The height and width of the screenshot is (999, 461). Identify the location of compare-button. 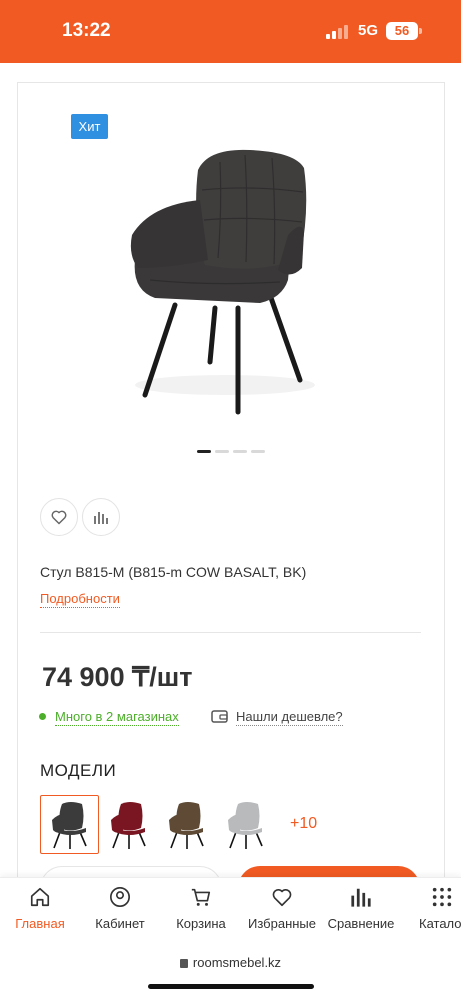
(101, 517).